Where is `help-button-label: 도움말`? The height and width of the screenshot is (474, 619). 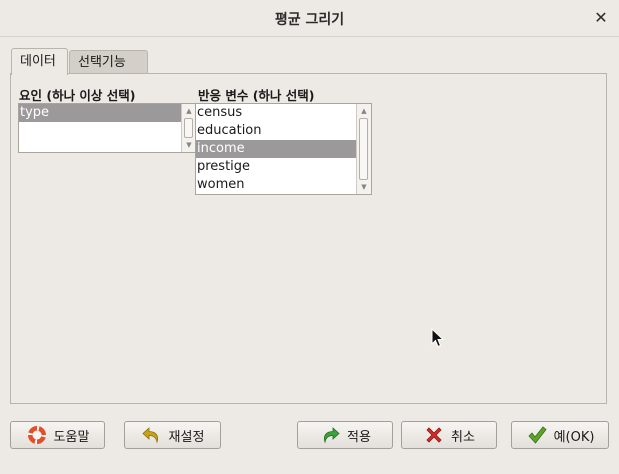
help-button-label: 도움말 is located at coordinates (71, 437).